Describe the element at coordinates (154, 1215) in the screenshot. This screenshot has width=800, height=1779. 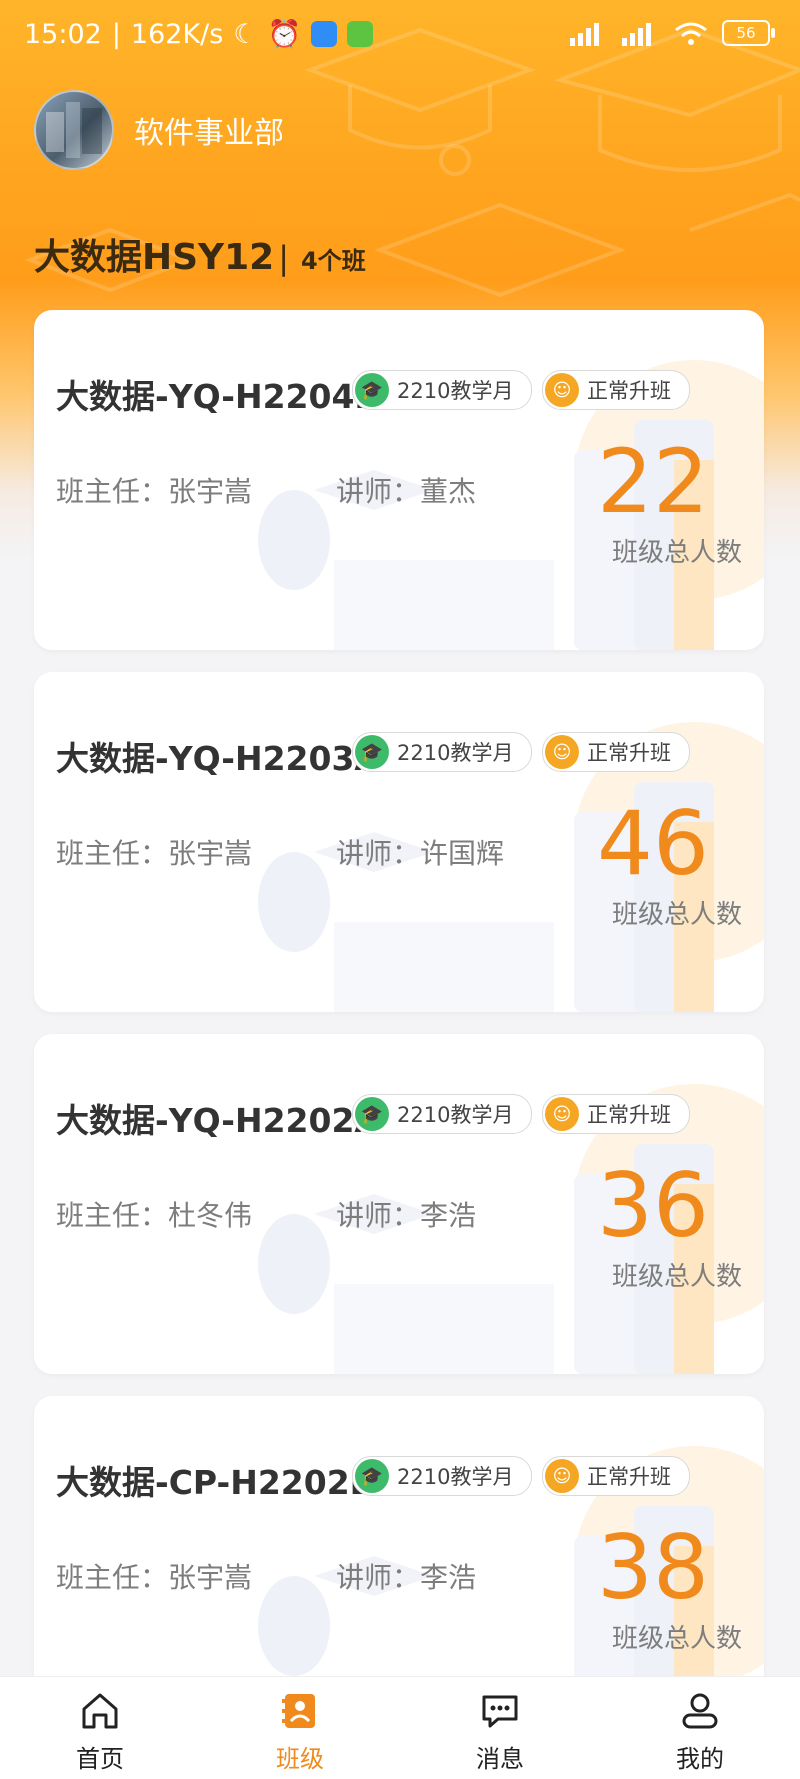
I see `head-teacher: 班主任：杜冬伟` at that location.